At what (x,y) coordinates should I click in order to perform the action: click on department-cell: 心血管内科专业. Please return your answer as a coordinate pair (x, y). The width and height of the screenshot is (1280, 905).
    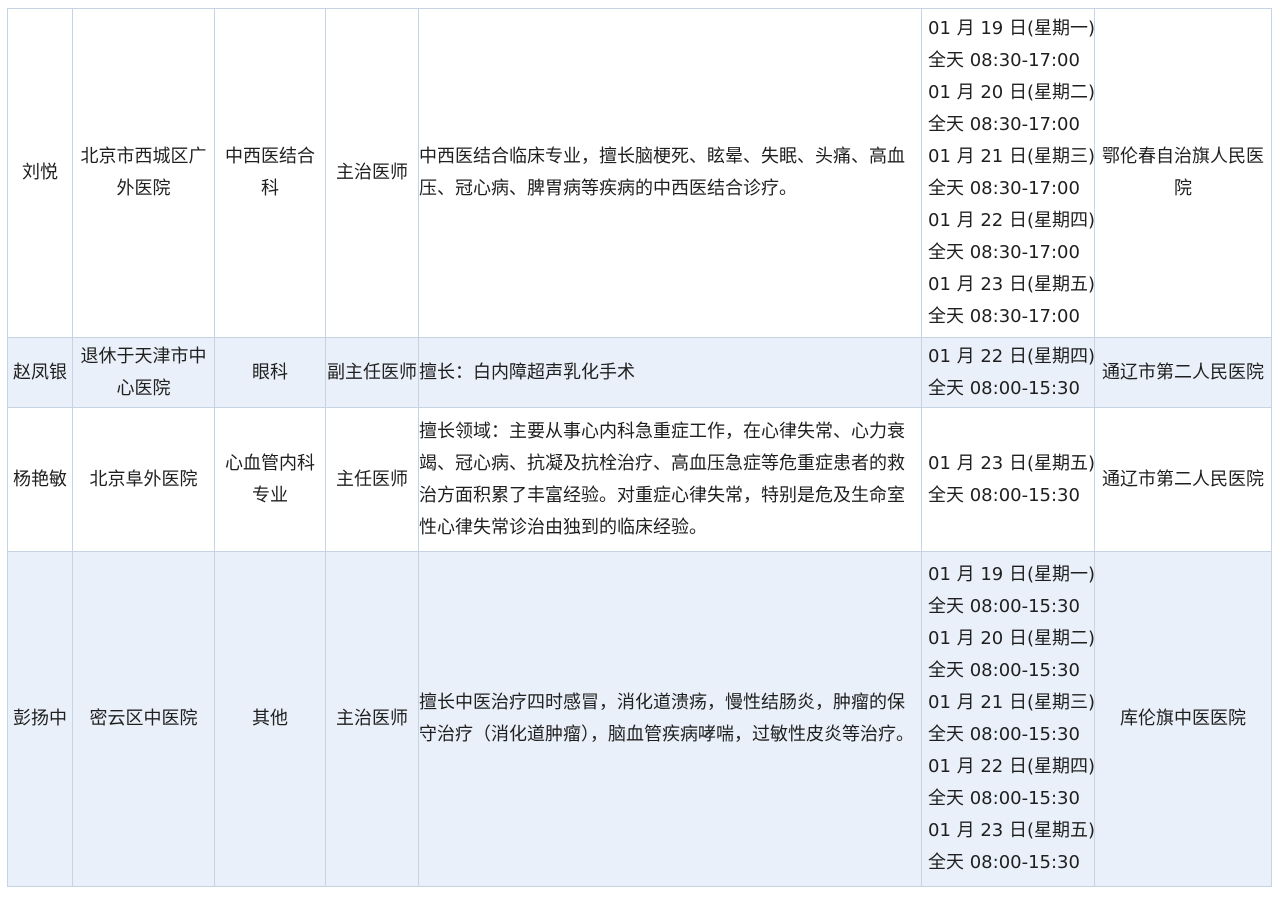
    Looking at the image, I should click on (270, 479).